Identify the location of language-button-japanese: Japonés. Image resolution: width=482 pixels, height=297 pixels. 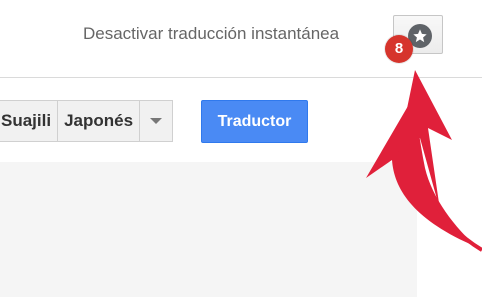
(99, 121).